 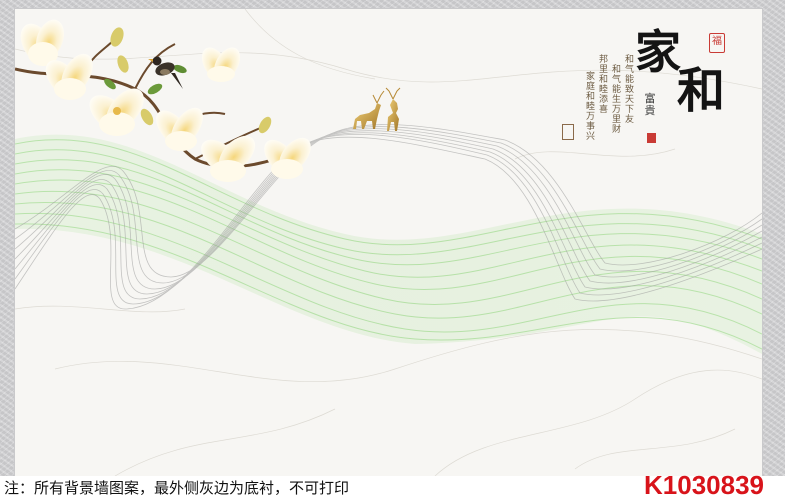 I want to click on bird, so click(x=165, y=72).